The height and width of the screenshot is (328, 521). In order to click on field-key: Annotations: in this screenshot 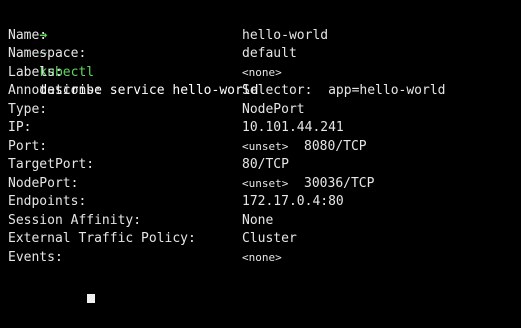, I will do `click(55, 90)`.